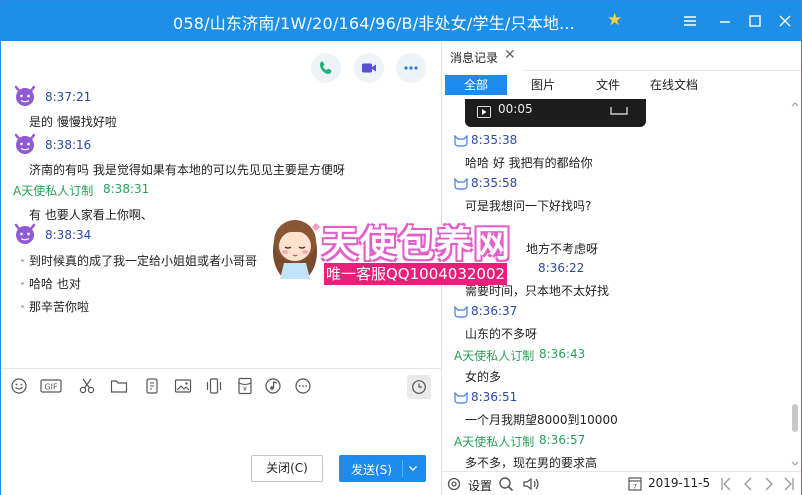 The image size is (802, 495). Describe the element at coordinates (480, 486) in the screenshot. I see `settings-label: 设置` at that location.